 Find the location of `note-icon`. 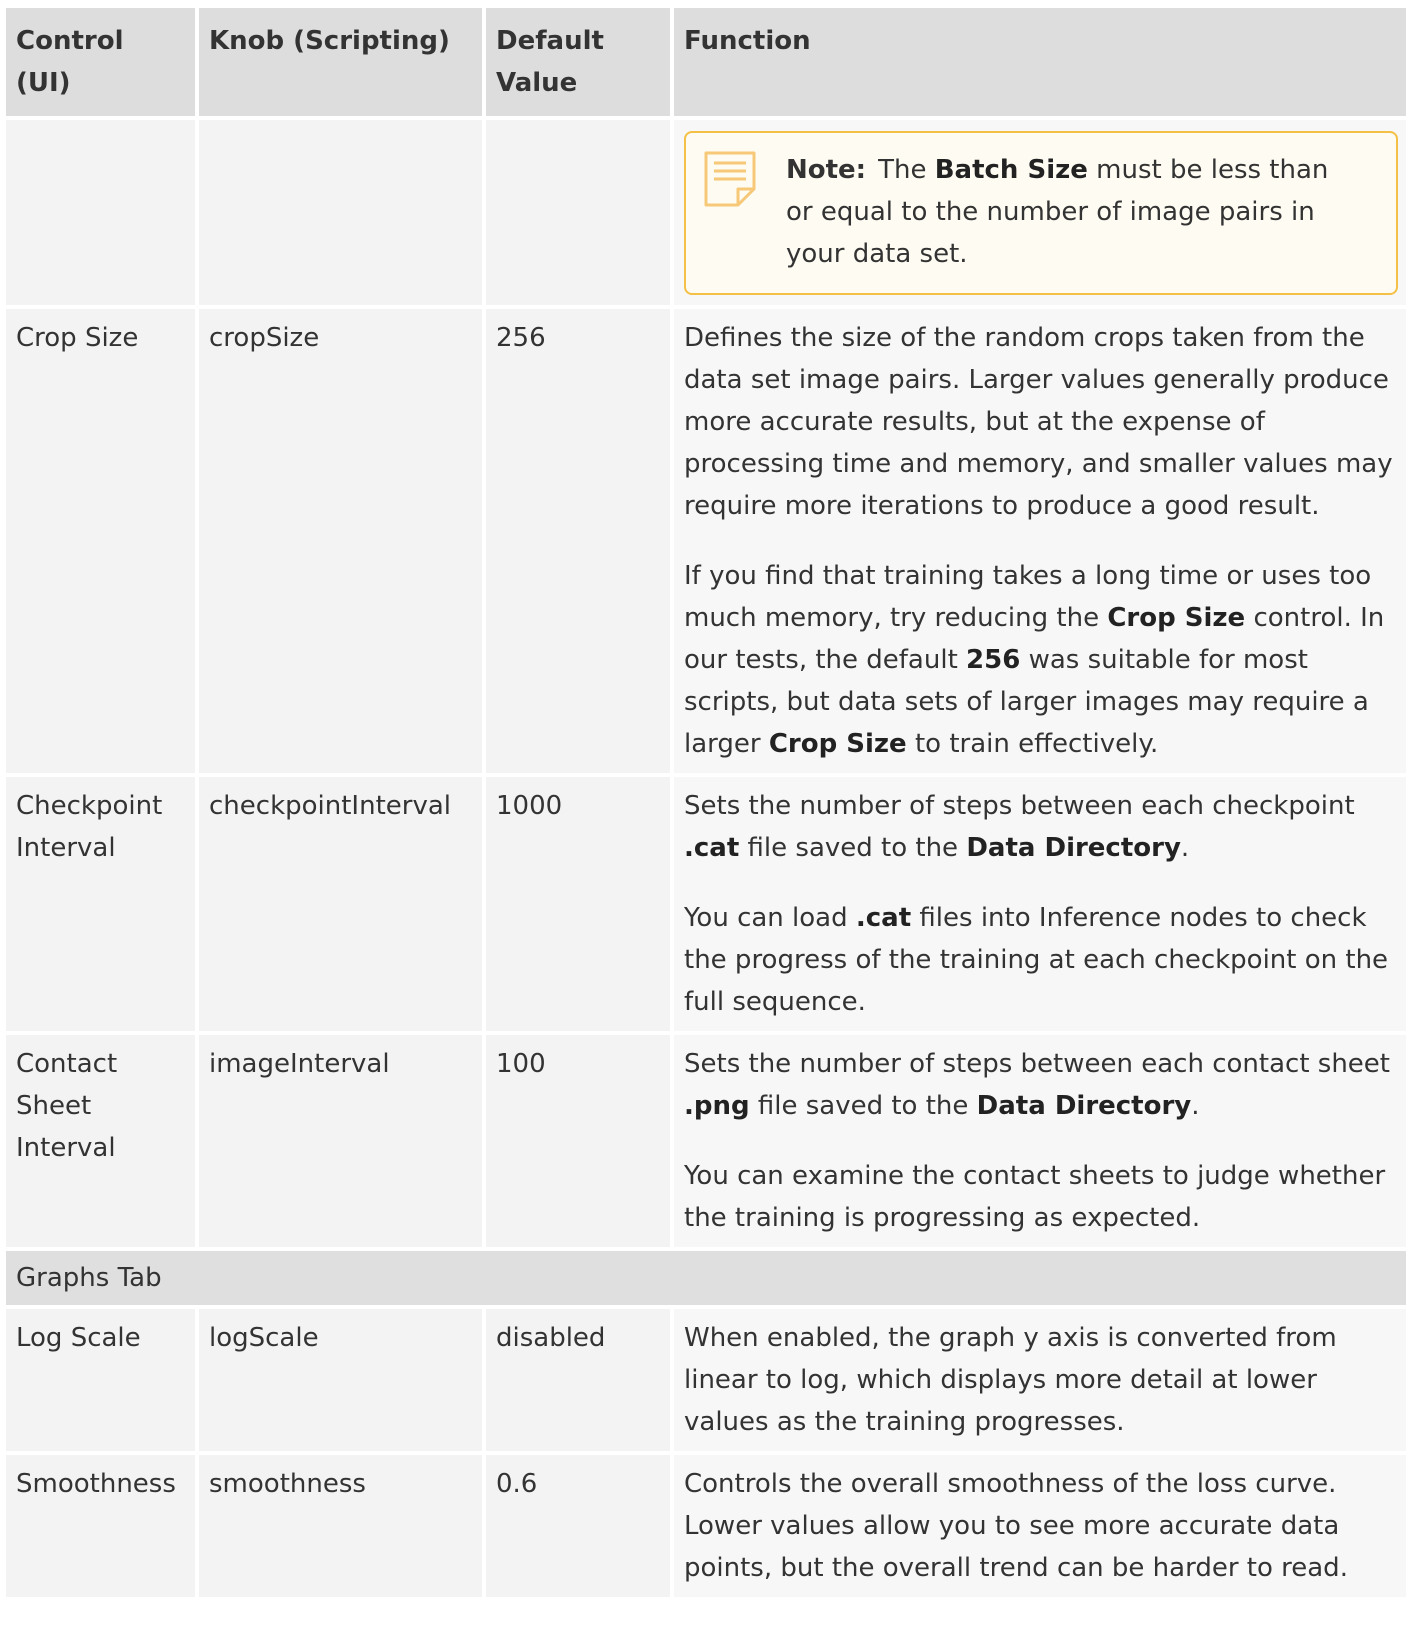

note-icon is located at coordinates (731, 179).